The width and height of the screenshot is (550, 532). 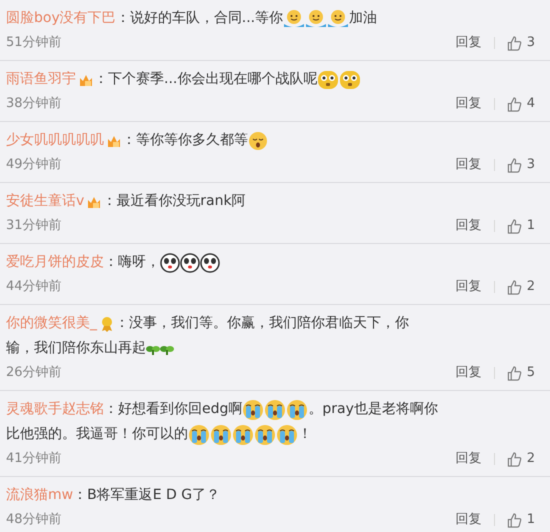 What do you see at coordinates (34, 104) in the screenshot?
I see `comment-time: 38分钟前` at bounding box center [34, 104].